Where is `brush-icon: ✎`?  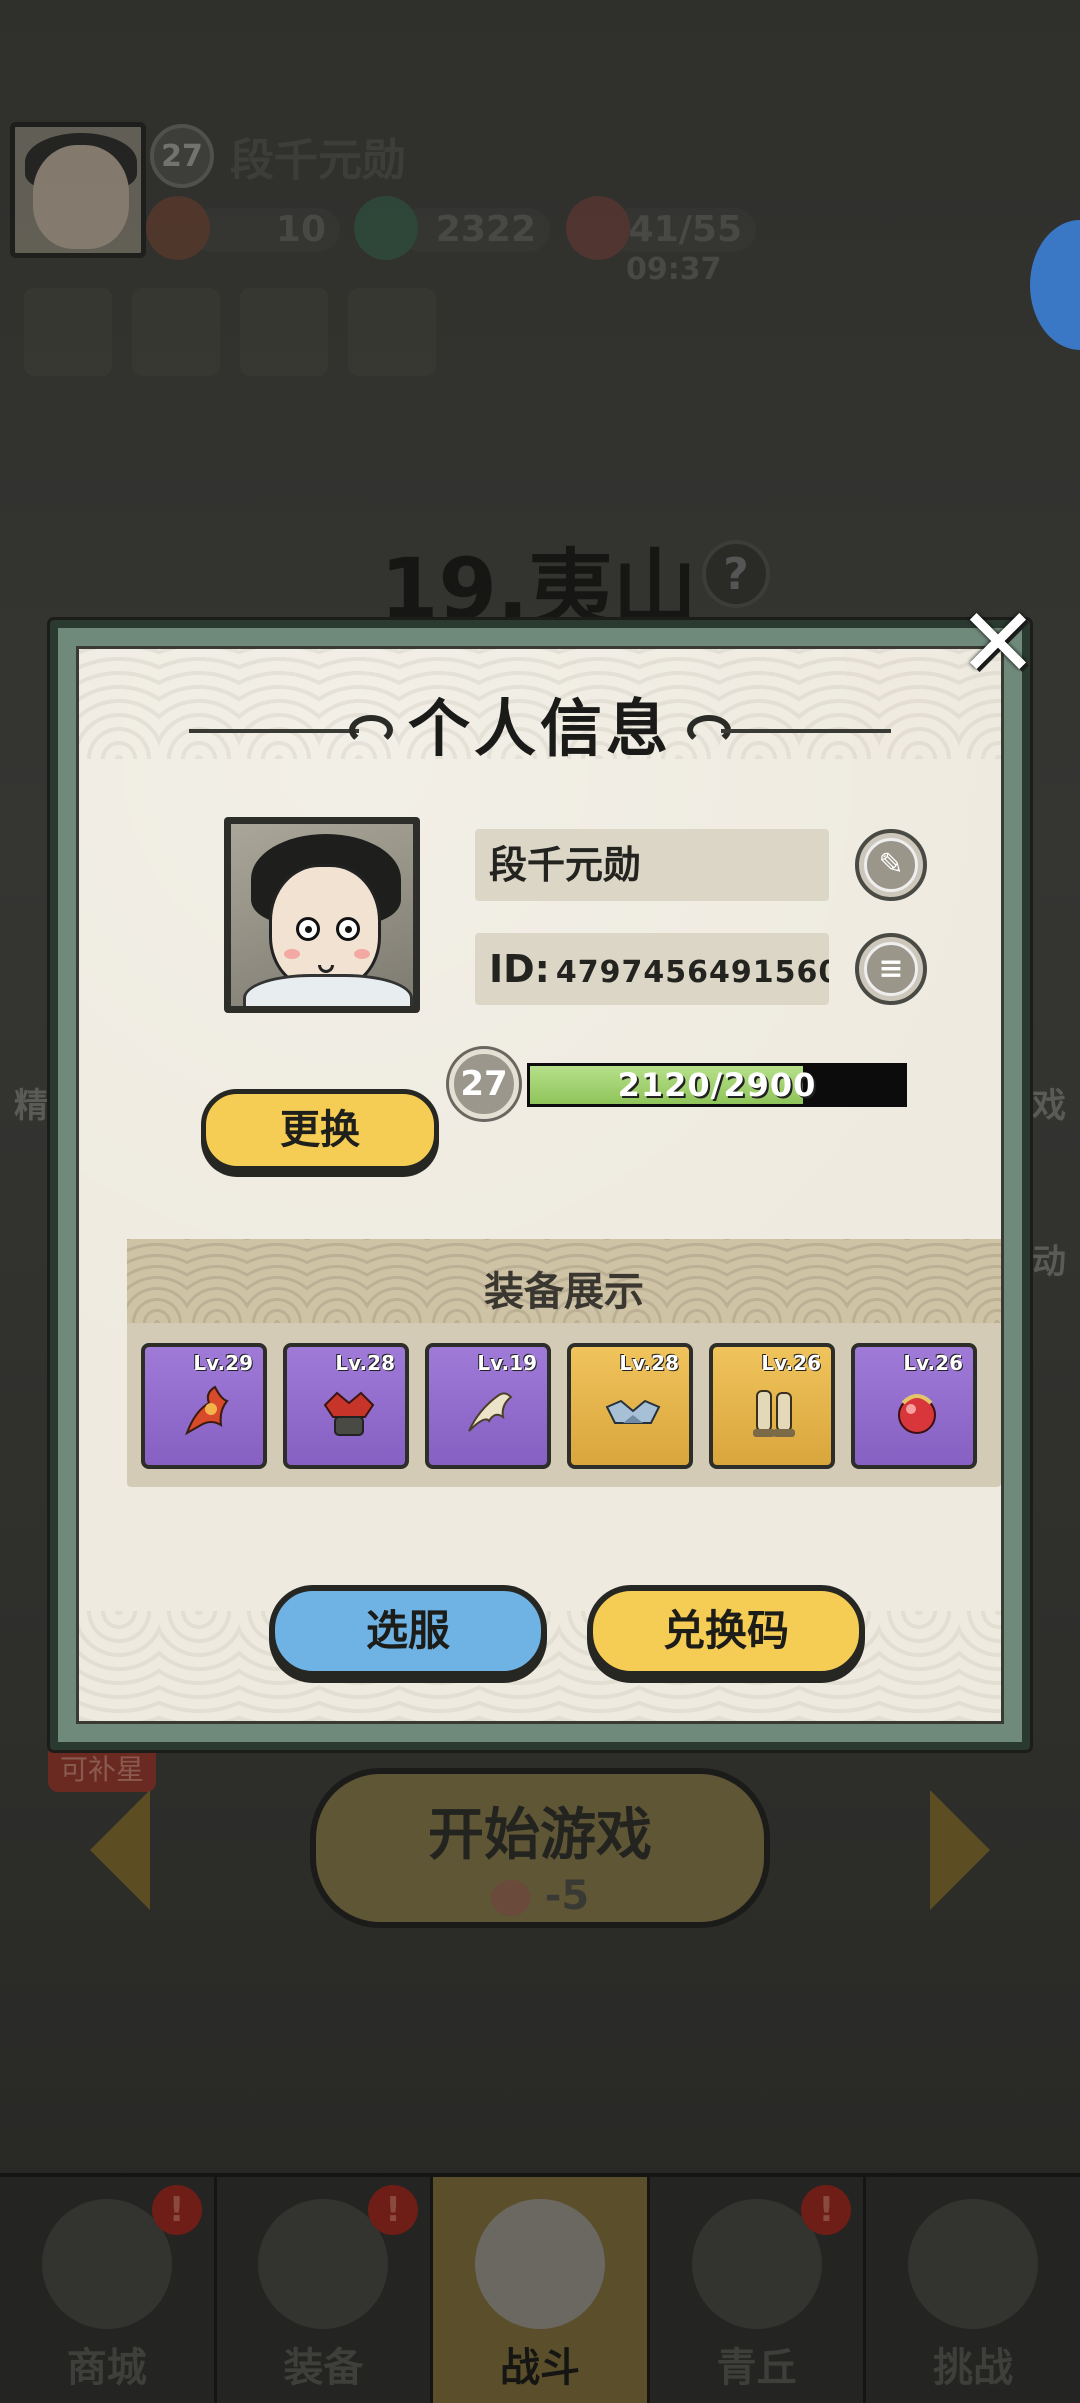 brush-icon: ✎ is located at coordinates (891, 865).